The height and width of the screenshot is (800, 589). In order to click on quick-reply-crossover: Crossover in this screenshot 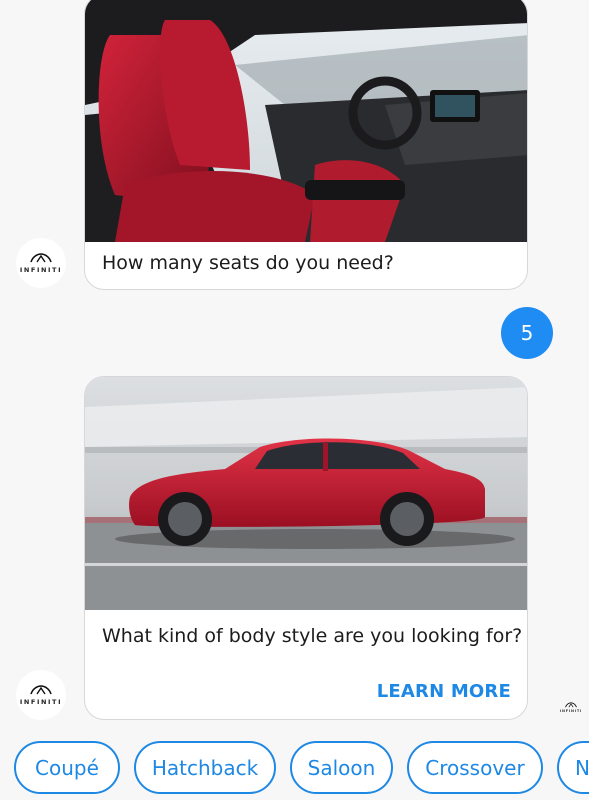, I will do `click(475, 767)`.